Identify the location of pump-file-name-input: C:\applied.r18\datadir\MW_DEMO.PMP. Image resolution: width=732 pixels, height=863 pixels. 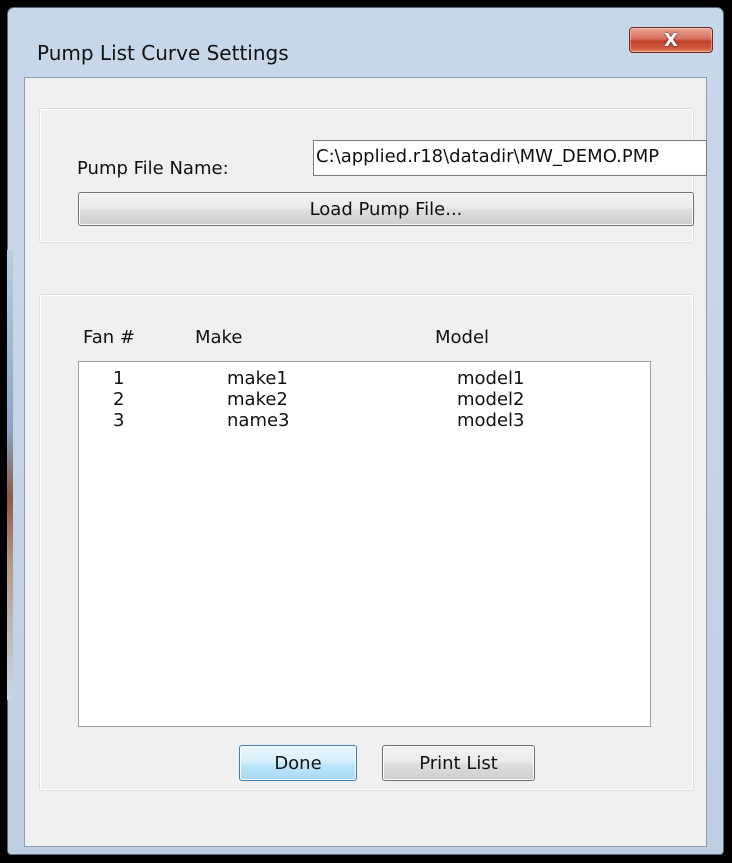
(510, 158).